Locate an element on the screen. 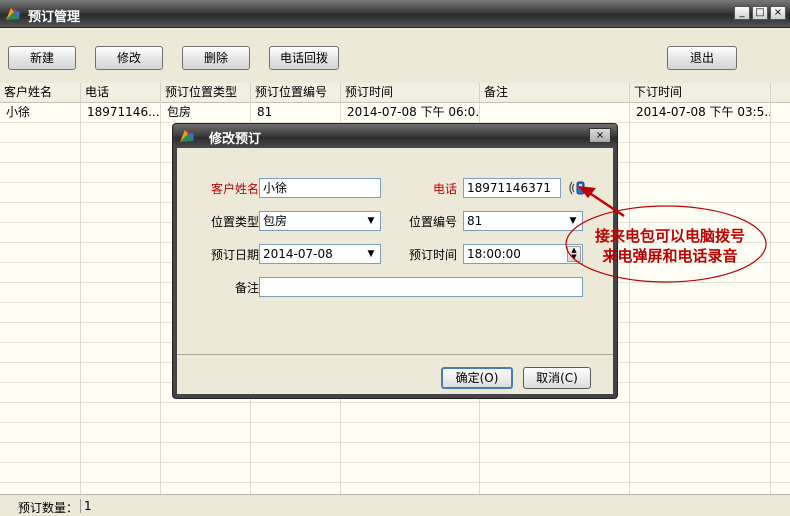  reserve-time-label: 预订时间 is located at coordinates (432, 255).